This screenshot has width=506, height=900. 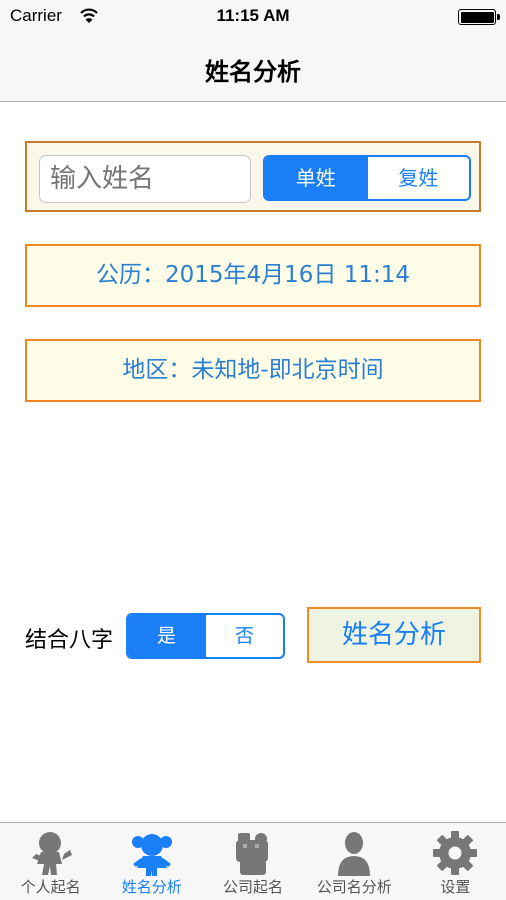 I want to click on birth-date-selector: 公历：2015年4月16日 11:14, so click(x=253, y=275).